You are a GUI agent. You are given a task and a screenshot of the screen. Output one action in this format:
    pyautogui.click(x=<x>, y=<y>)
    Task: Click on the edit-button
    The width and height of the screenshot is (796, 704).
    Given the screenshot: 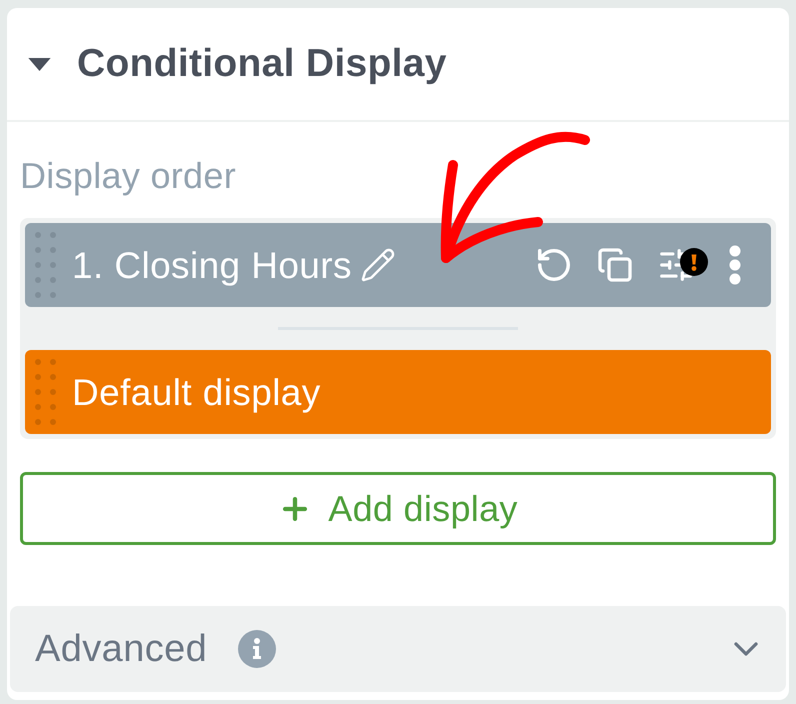 What is the action you would take?
    pyautogui.click(x=378, y=265)
    